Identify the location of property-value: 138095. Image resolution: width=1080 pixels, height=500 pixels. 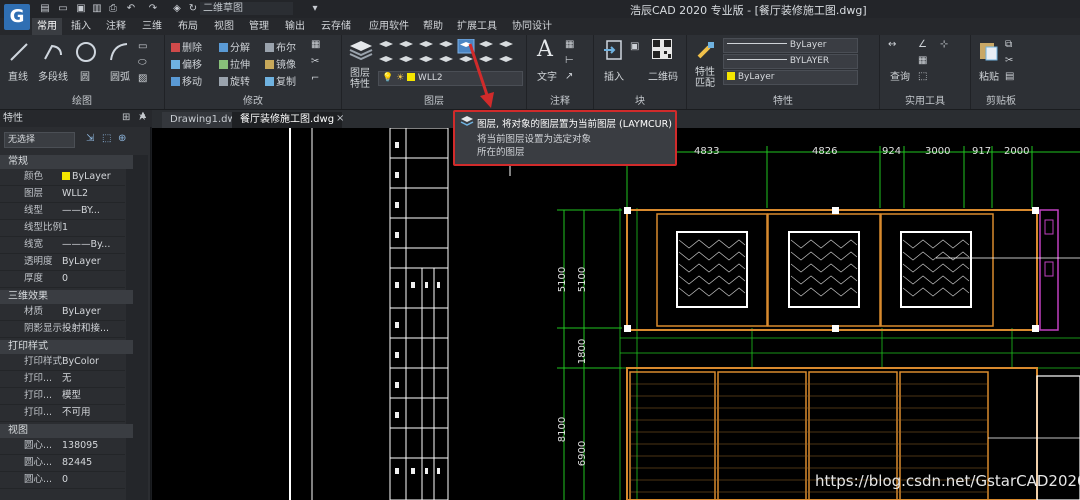
(93, 446).